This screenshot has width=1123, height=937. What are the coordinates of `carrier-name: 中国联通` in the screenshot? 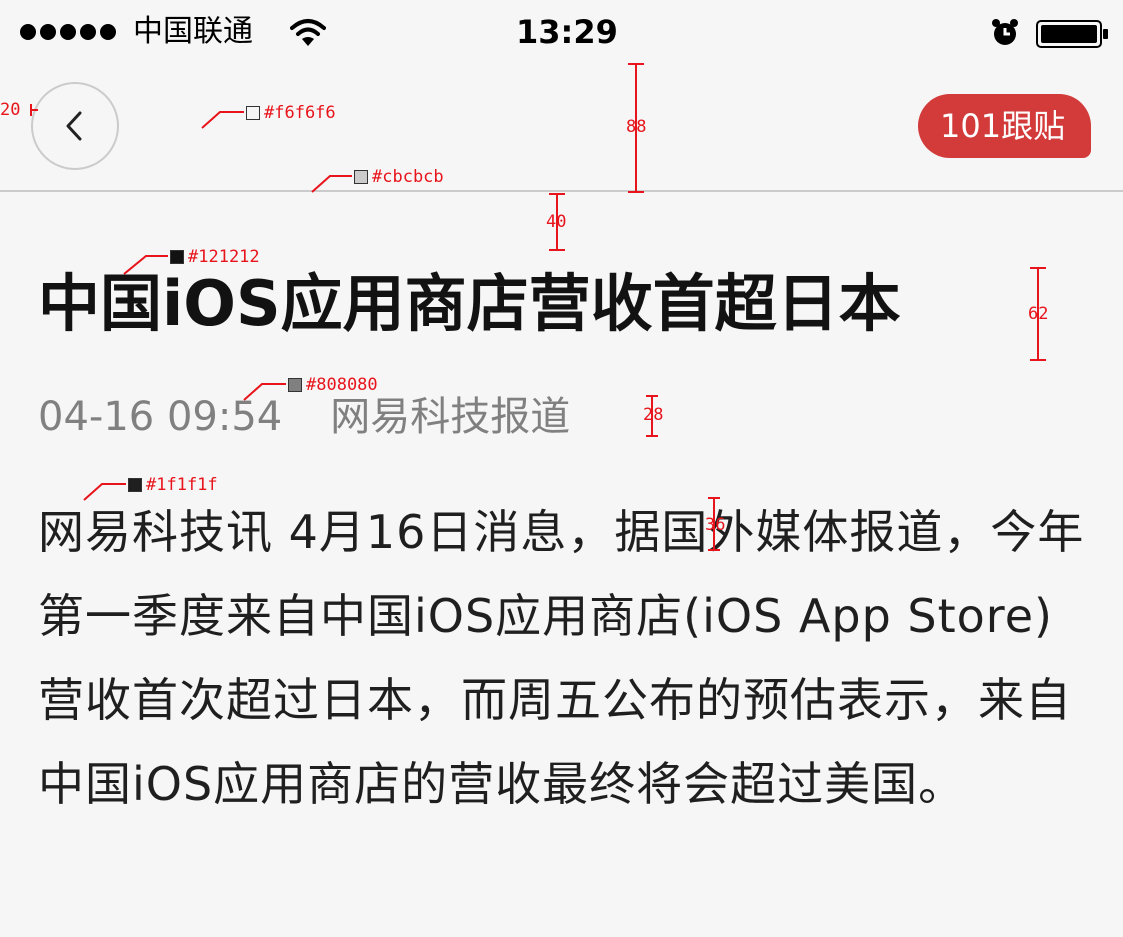 It's located at (193, 31).